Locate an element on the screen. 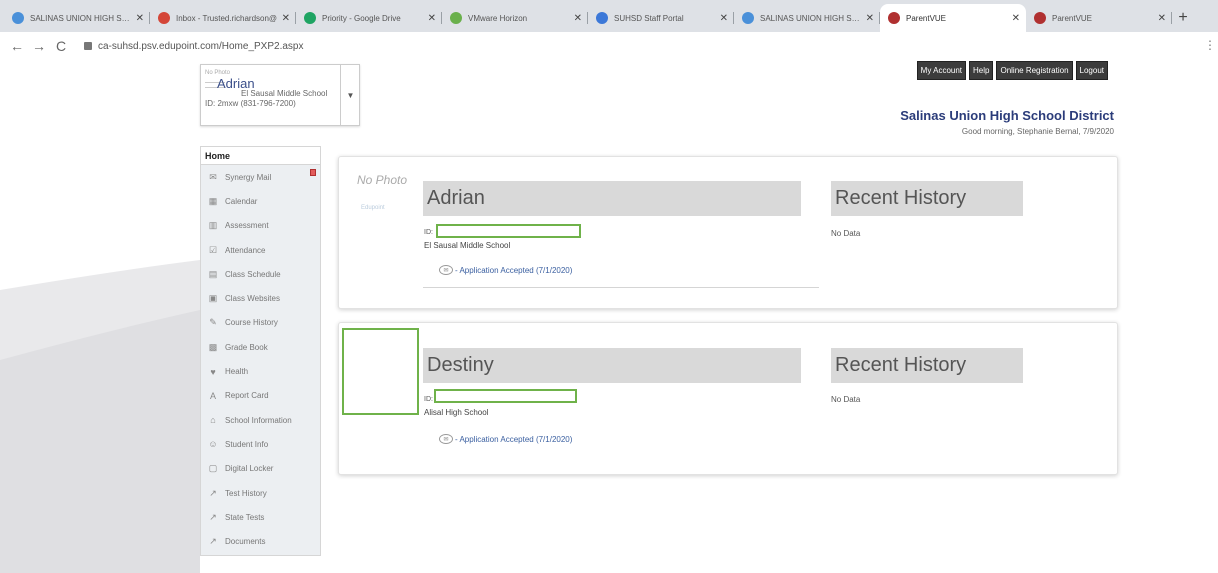 The image size is (1218, 573). documents-icon: ↗ is located at coordinates (213, 541).